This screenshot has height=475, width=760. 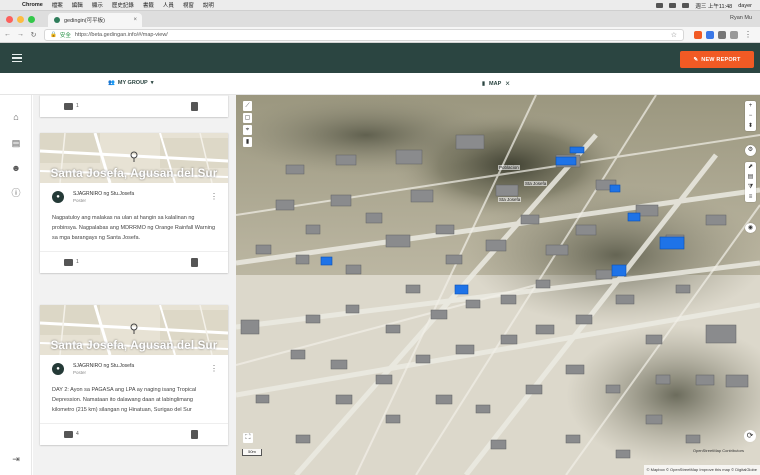 What do you see at coordinates (248, 438) in the screenshot?
I see `fullscreen-icon: ⛶` at bounding box center [248, 438].